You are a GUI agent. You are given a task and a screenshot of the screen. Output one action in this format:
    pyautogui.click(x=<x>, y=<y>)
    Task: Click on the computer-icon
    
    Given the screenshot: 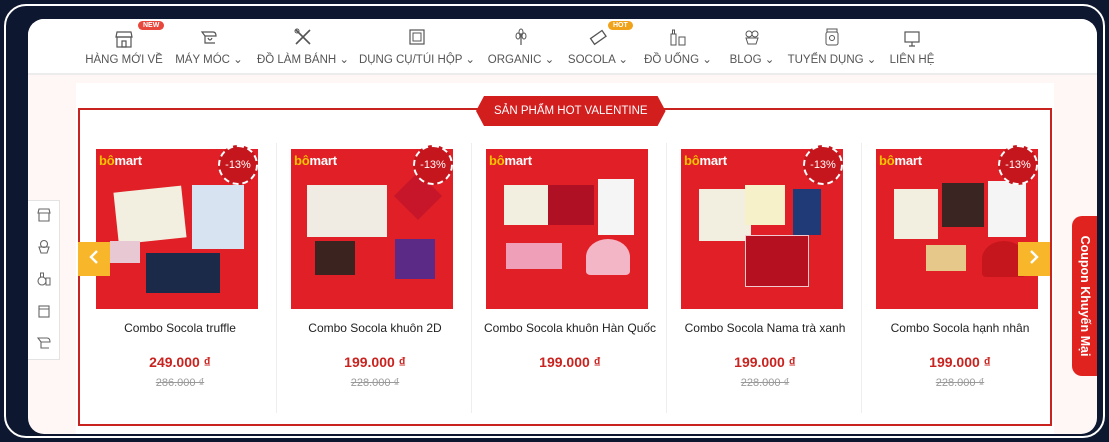 What is the action you would take?
    pyautogui.click(x=912, y=39)
    